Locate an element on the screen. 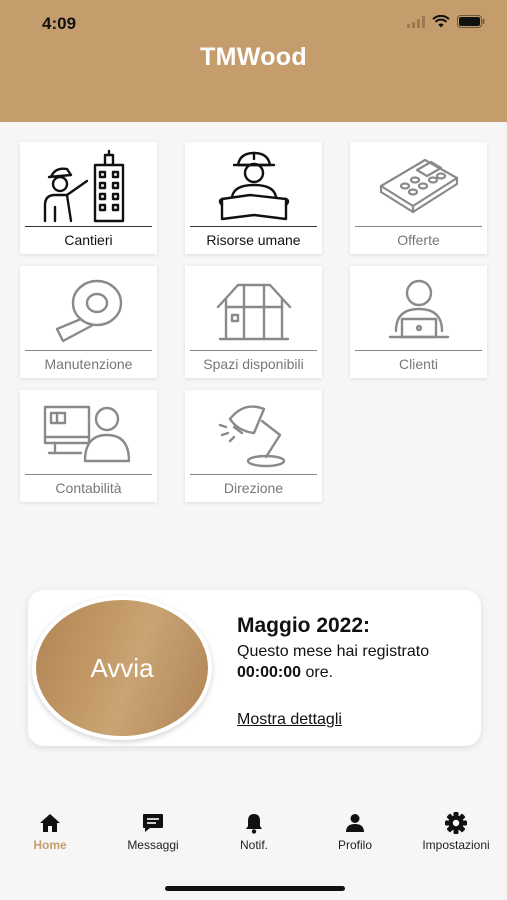  tab-label: Notif. is located at coordinates (253, 845).